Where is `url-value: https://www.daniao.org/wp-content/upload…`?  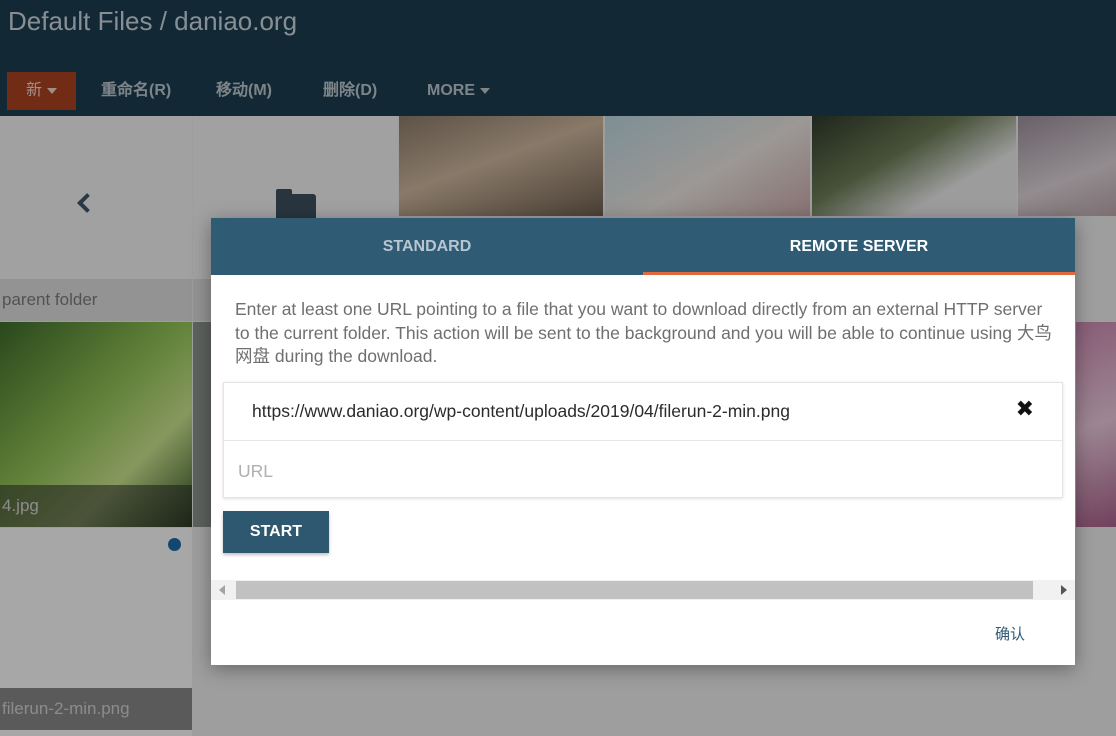
url-value: https://www.daniao.org/wp-content/upload… is located at coordinates (521, 411).